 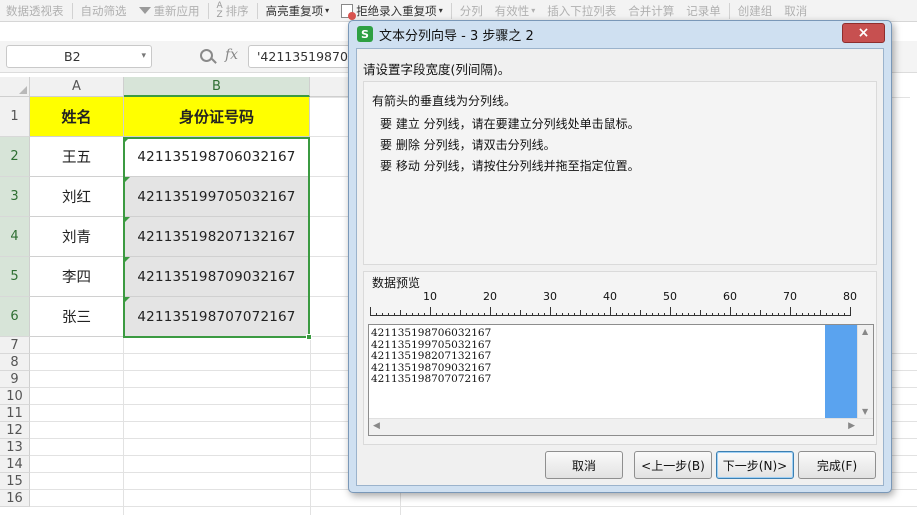 I want to click on cancel-button: 取消, so click(x=584, y=465).